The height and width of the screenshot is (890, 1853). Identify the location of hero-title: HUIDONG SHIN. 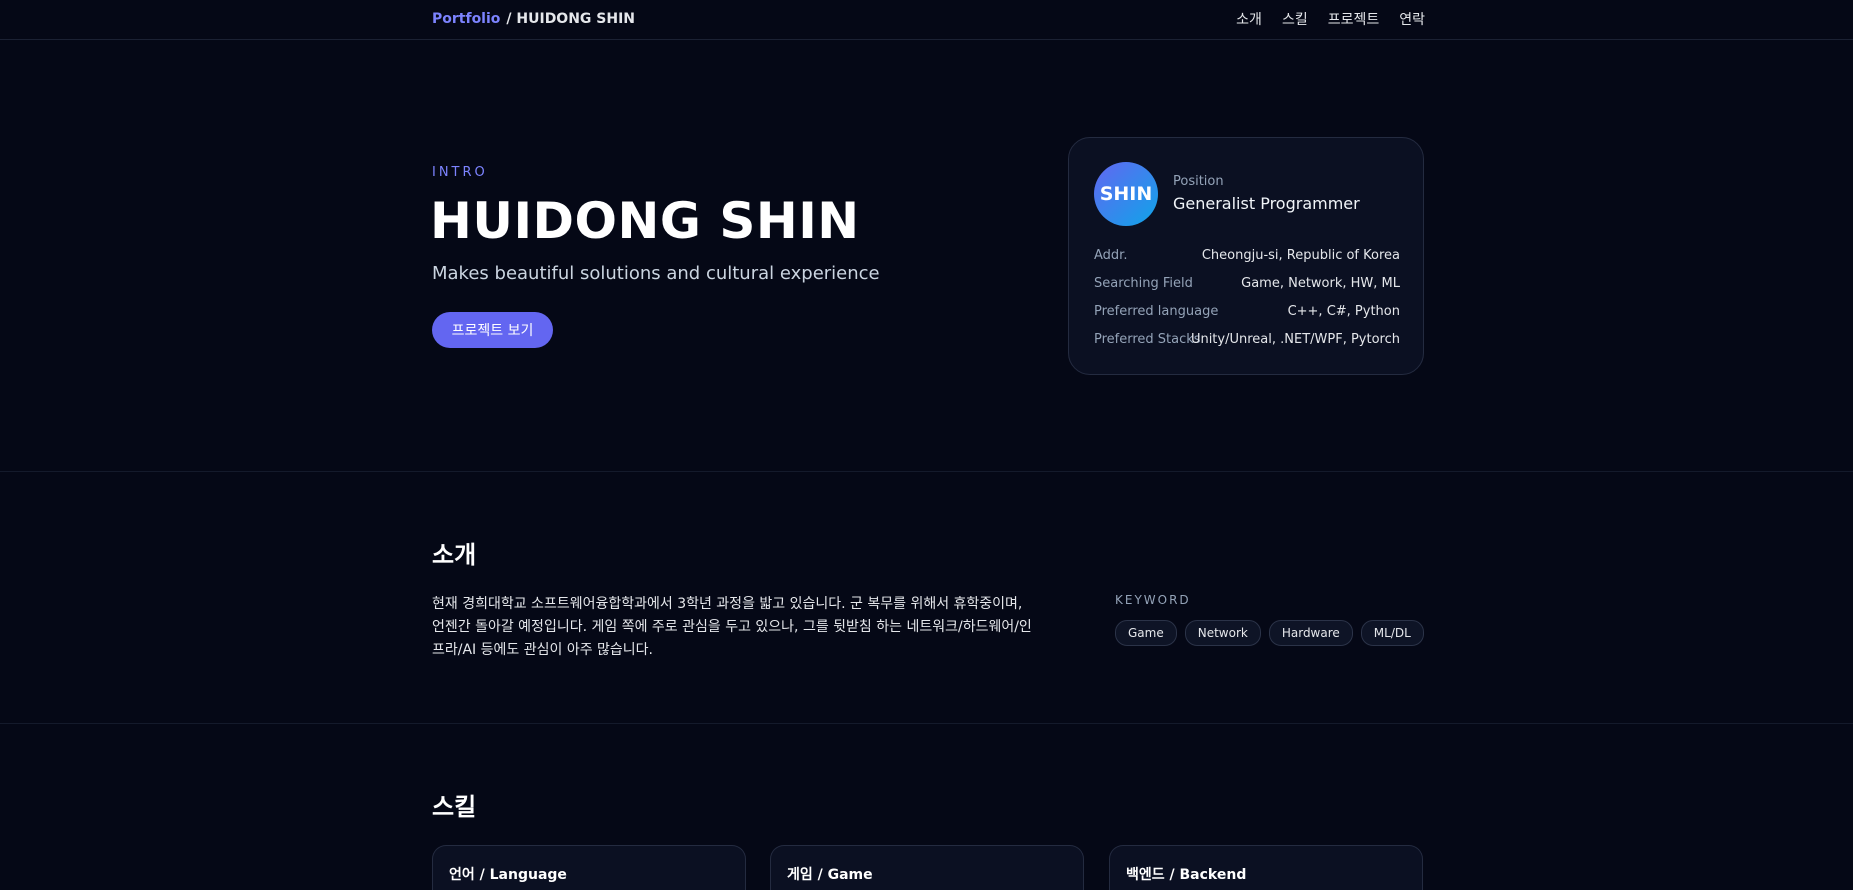
(645, 221).